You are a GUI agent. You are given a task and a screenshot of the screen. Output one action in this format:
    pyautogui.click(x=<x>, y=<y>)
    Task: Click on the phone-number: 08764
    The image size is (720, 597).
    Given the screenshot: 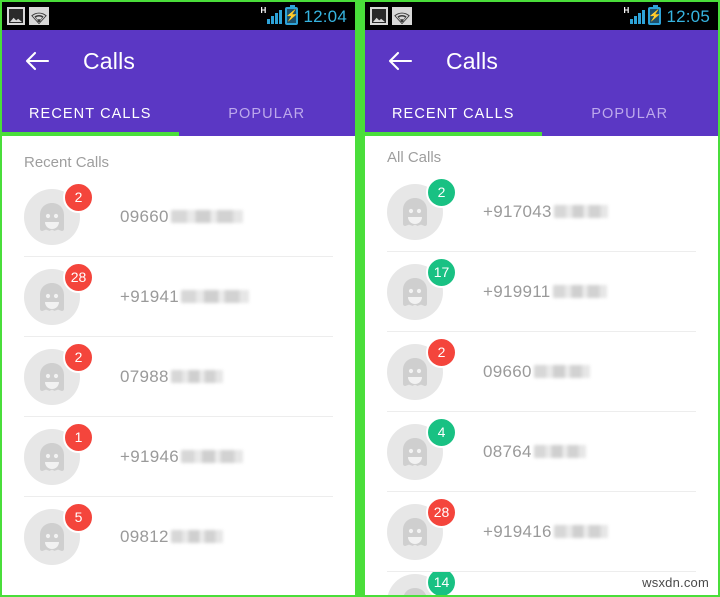 What is the action you would take?
    pyautogui.click(x=534, y=452)
    